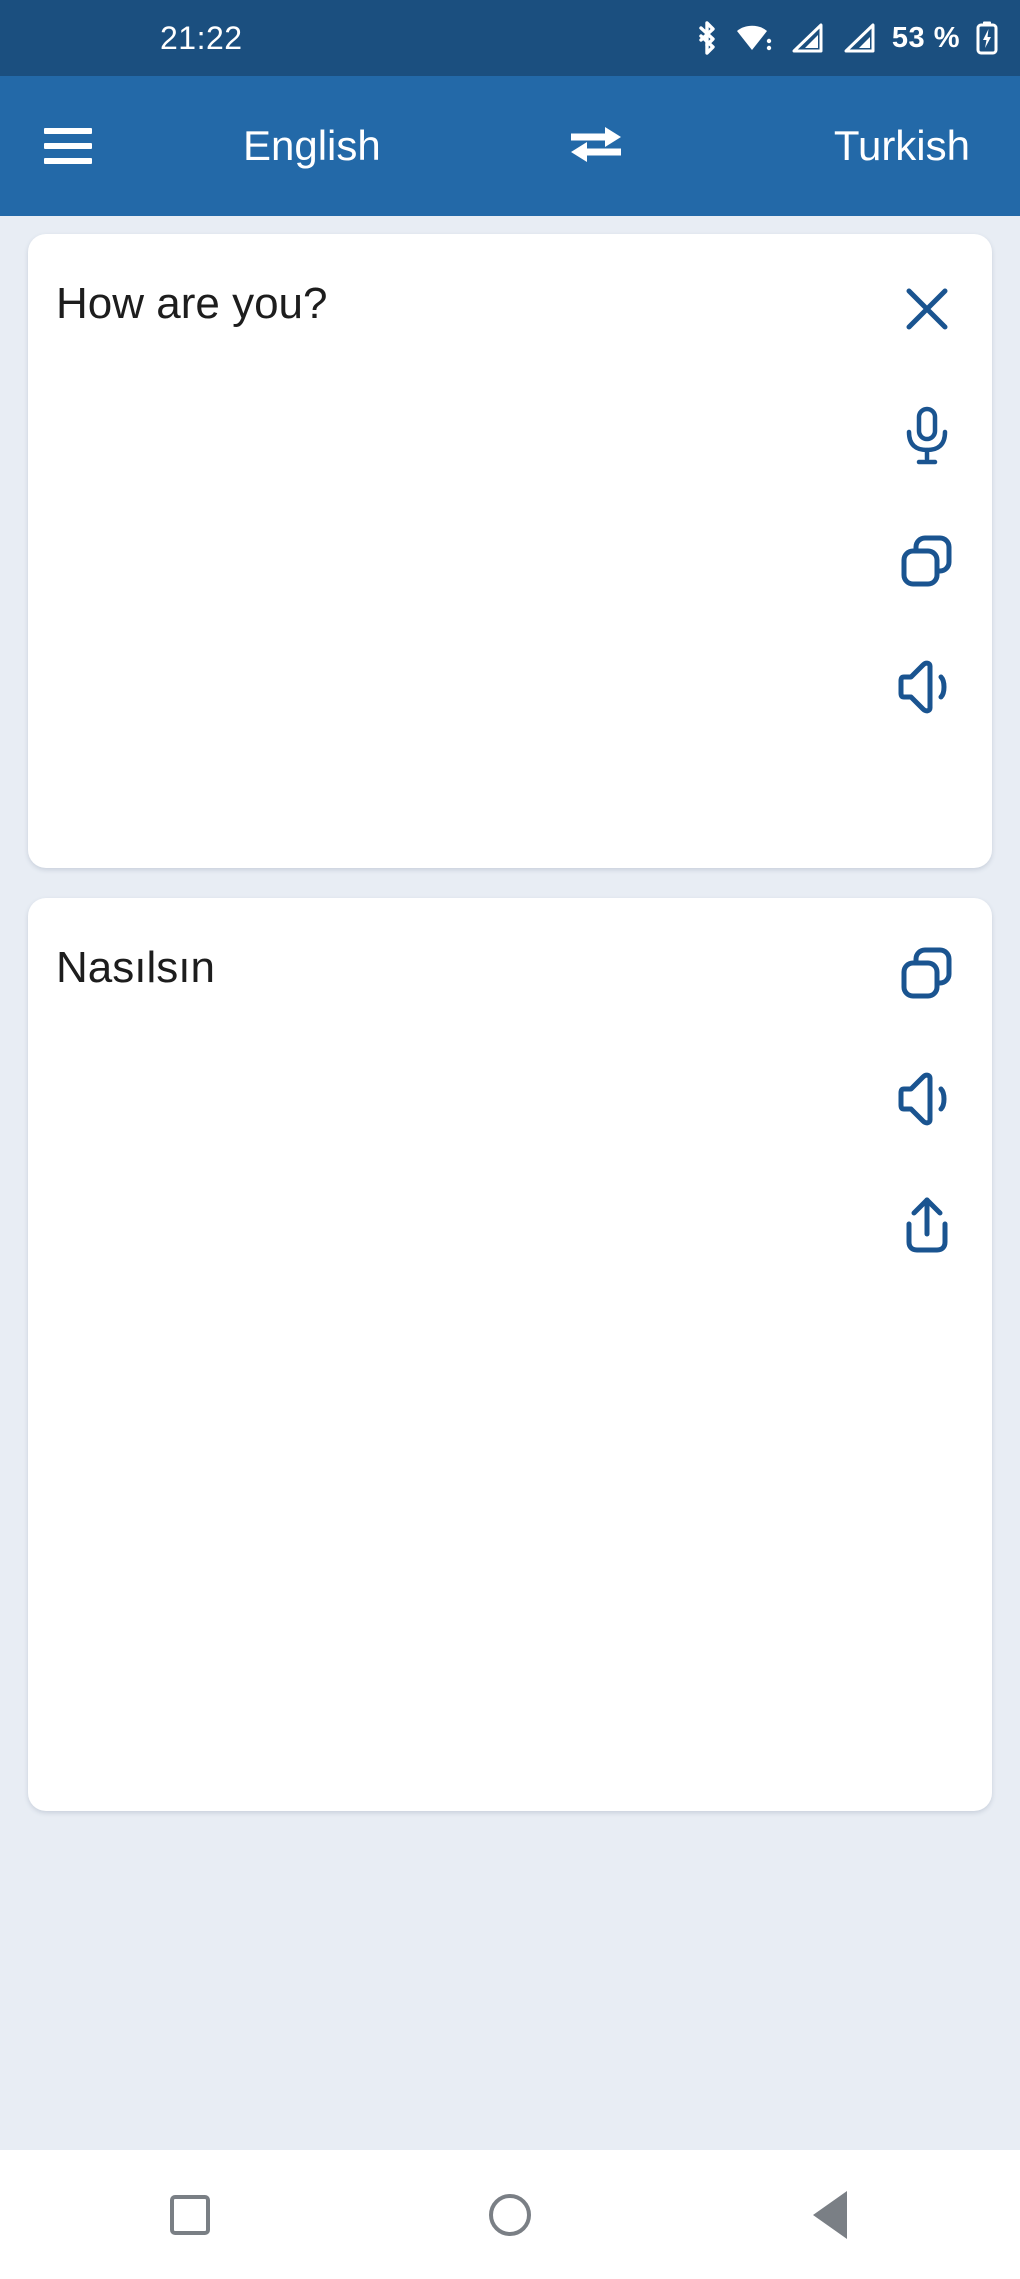 This screenshot has width=1020, height=2279. I want to click on status-bar: 21:22 53 %, so click(510, 38).